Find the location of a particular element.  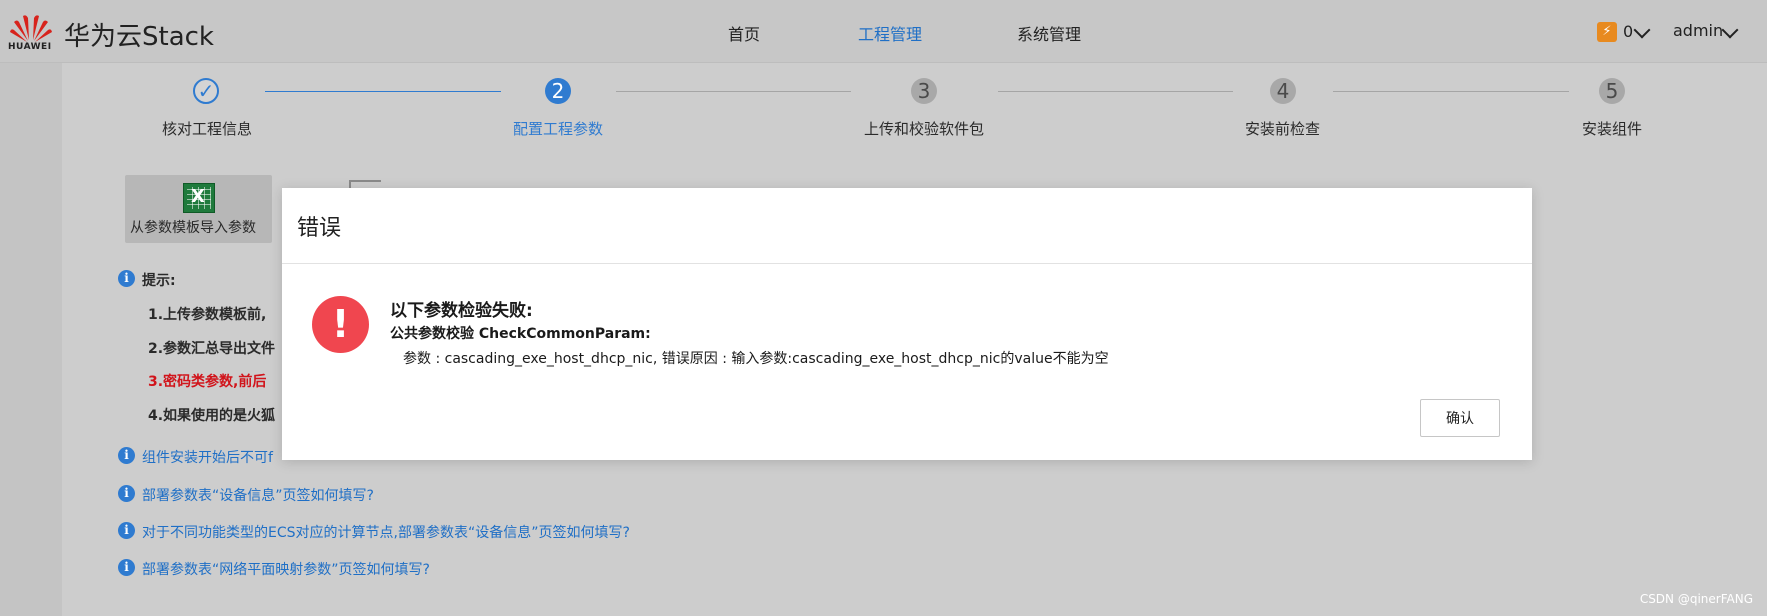

step-4-number: 4 is located at coordinates (1283, 91).